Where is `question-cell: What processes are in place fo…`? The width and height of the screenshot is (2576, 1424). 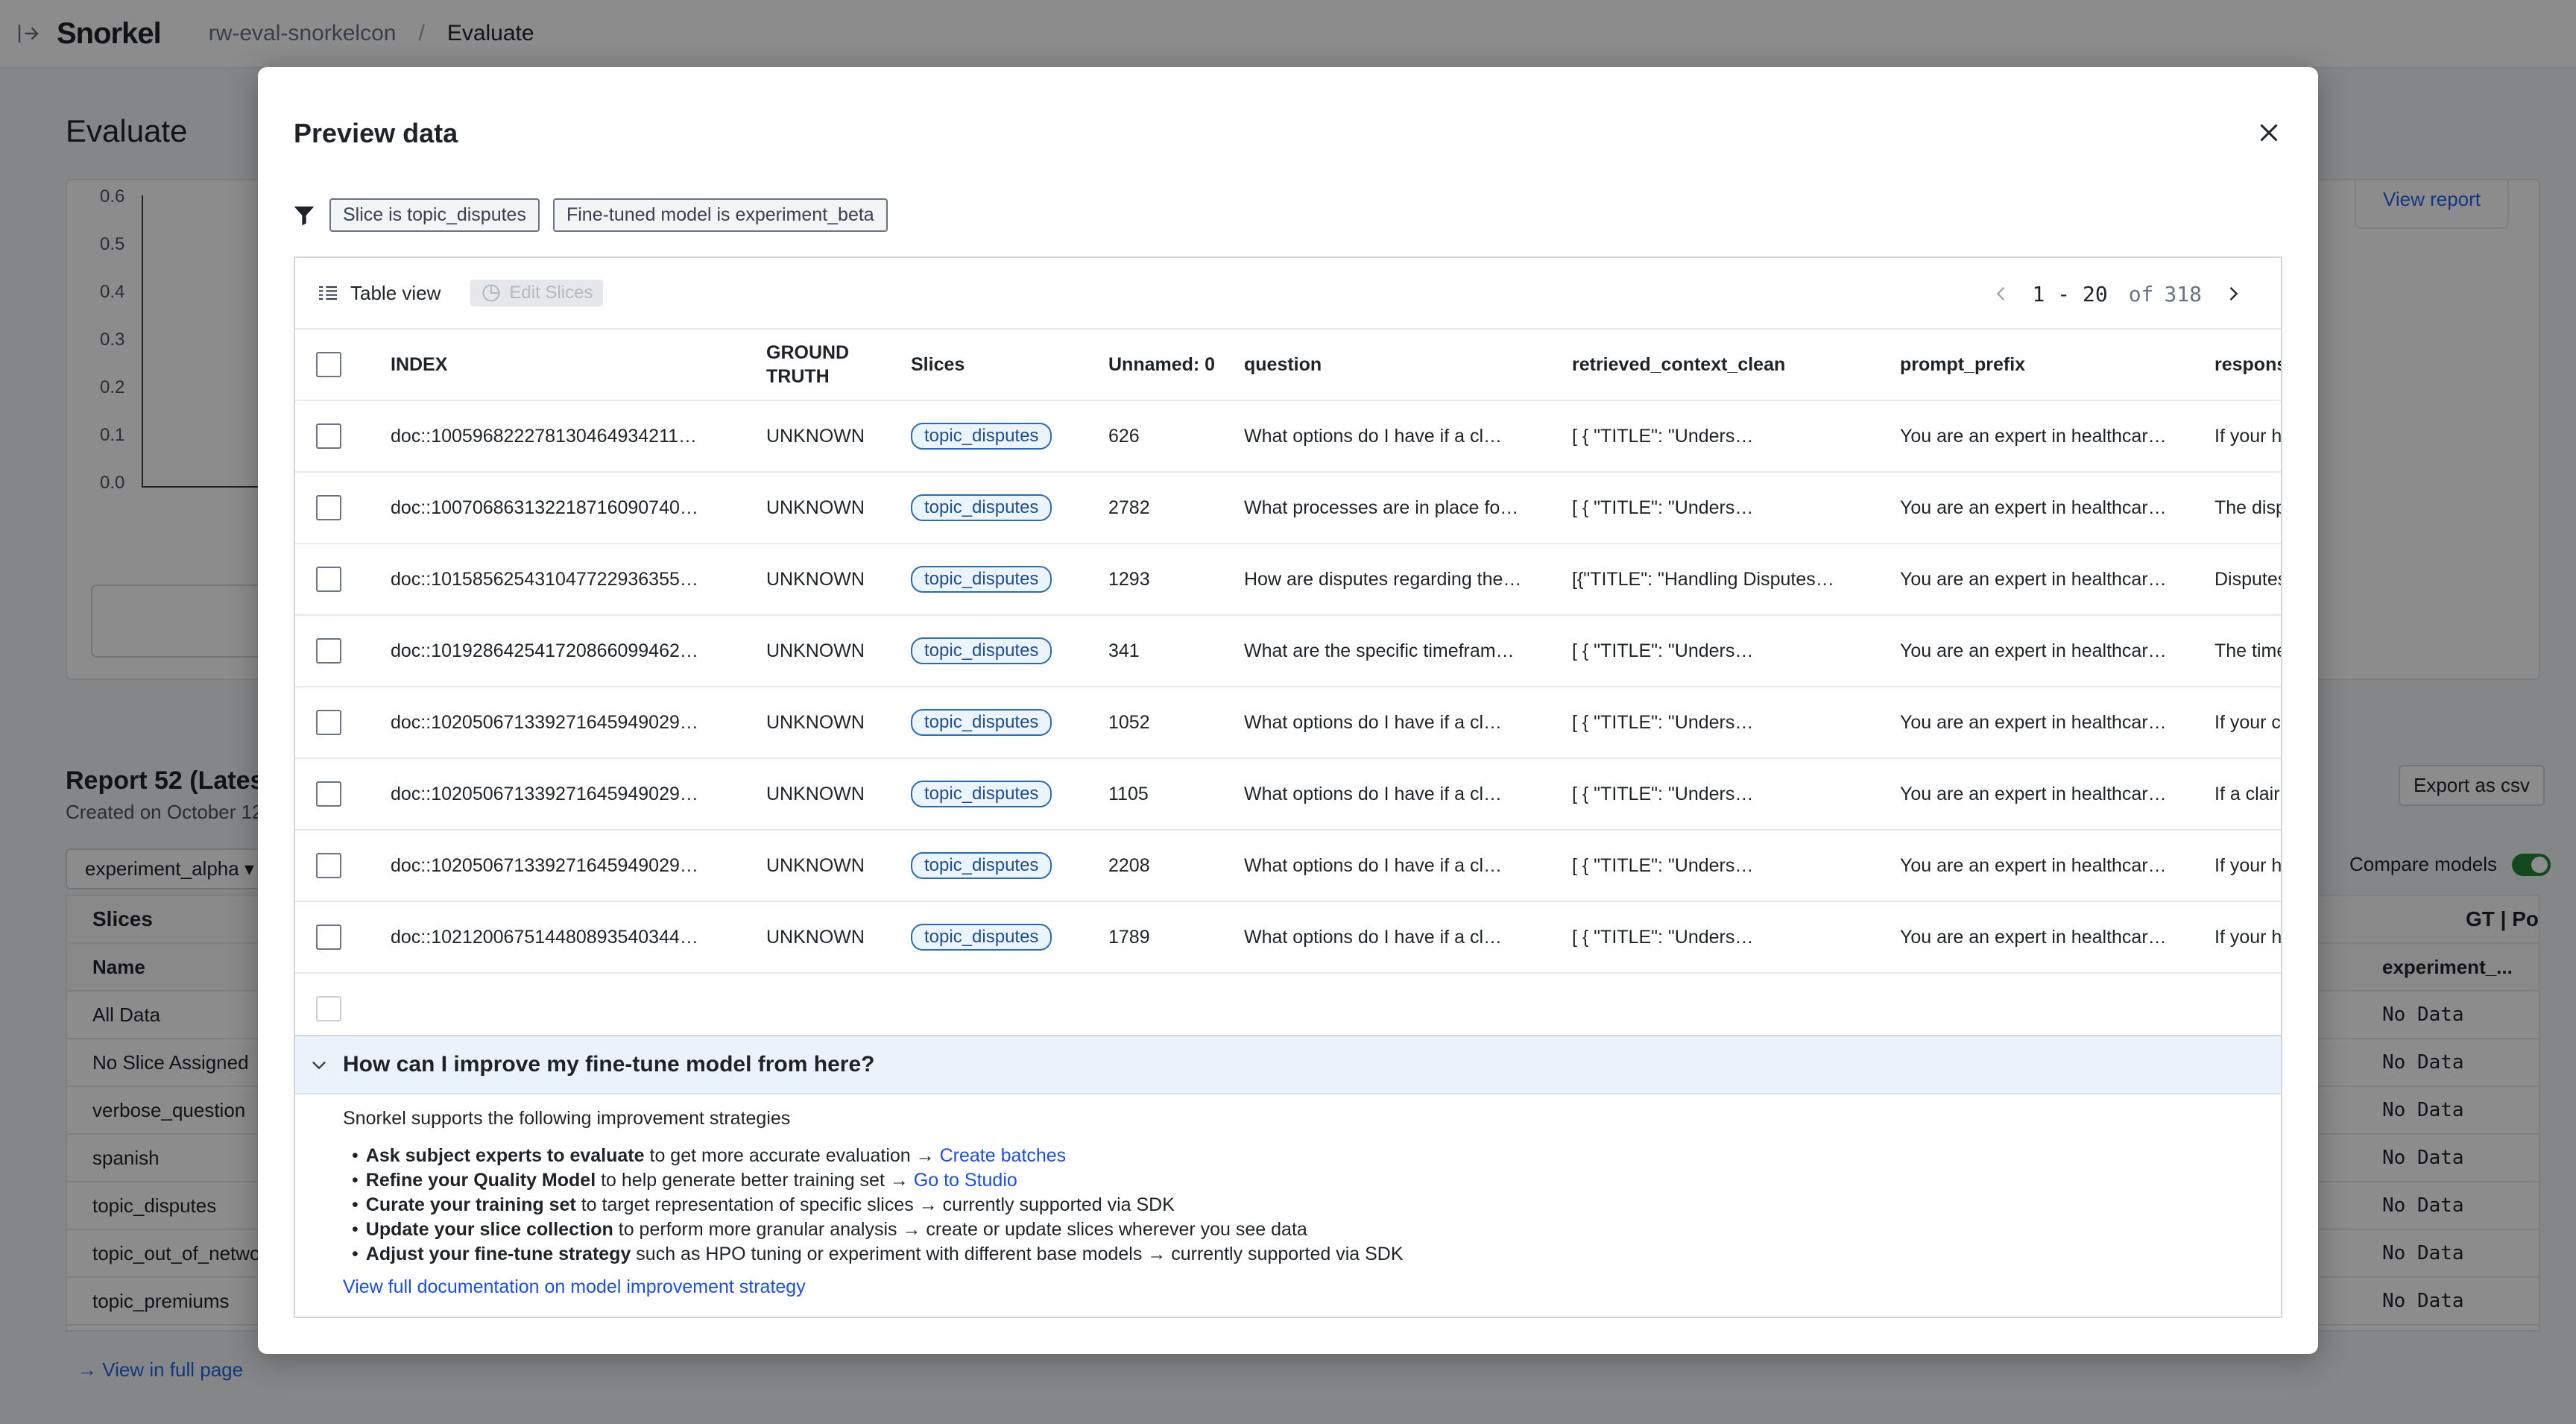 question-cell: What processes are in place fo… is located at coordinates (1381, 507).